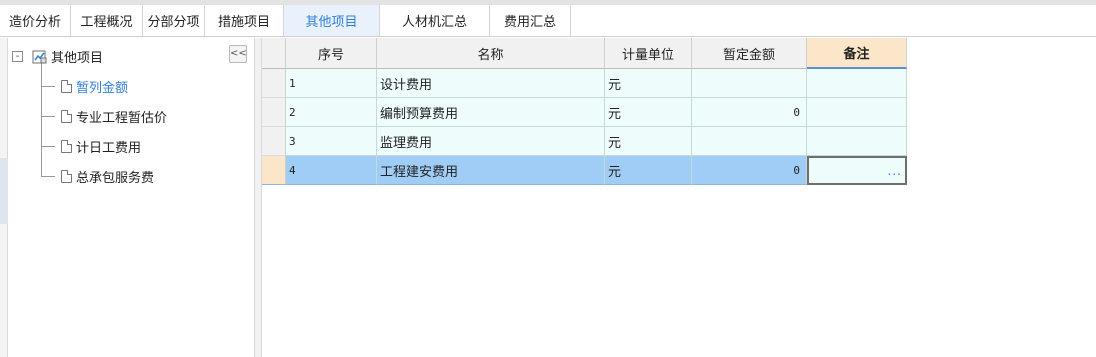  What do you see at coordinates (491, 112) in the screenshot?
I see `cell-name: 编制预算费用` at bounding box center [491, 112].